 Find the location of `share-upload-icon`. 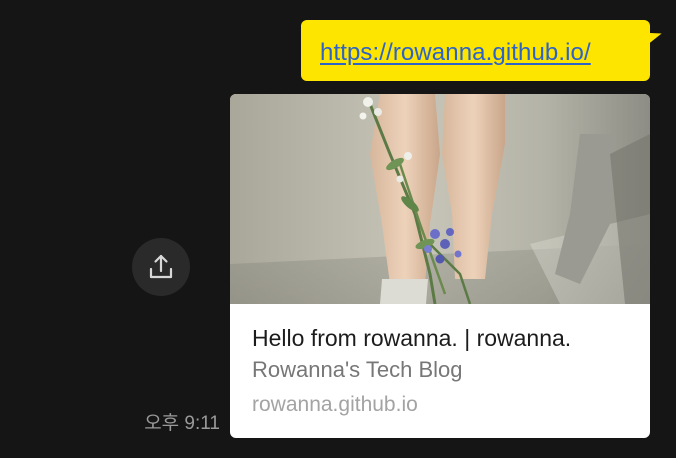

share-upload-icon is located at coordinates (161, 266).